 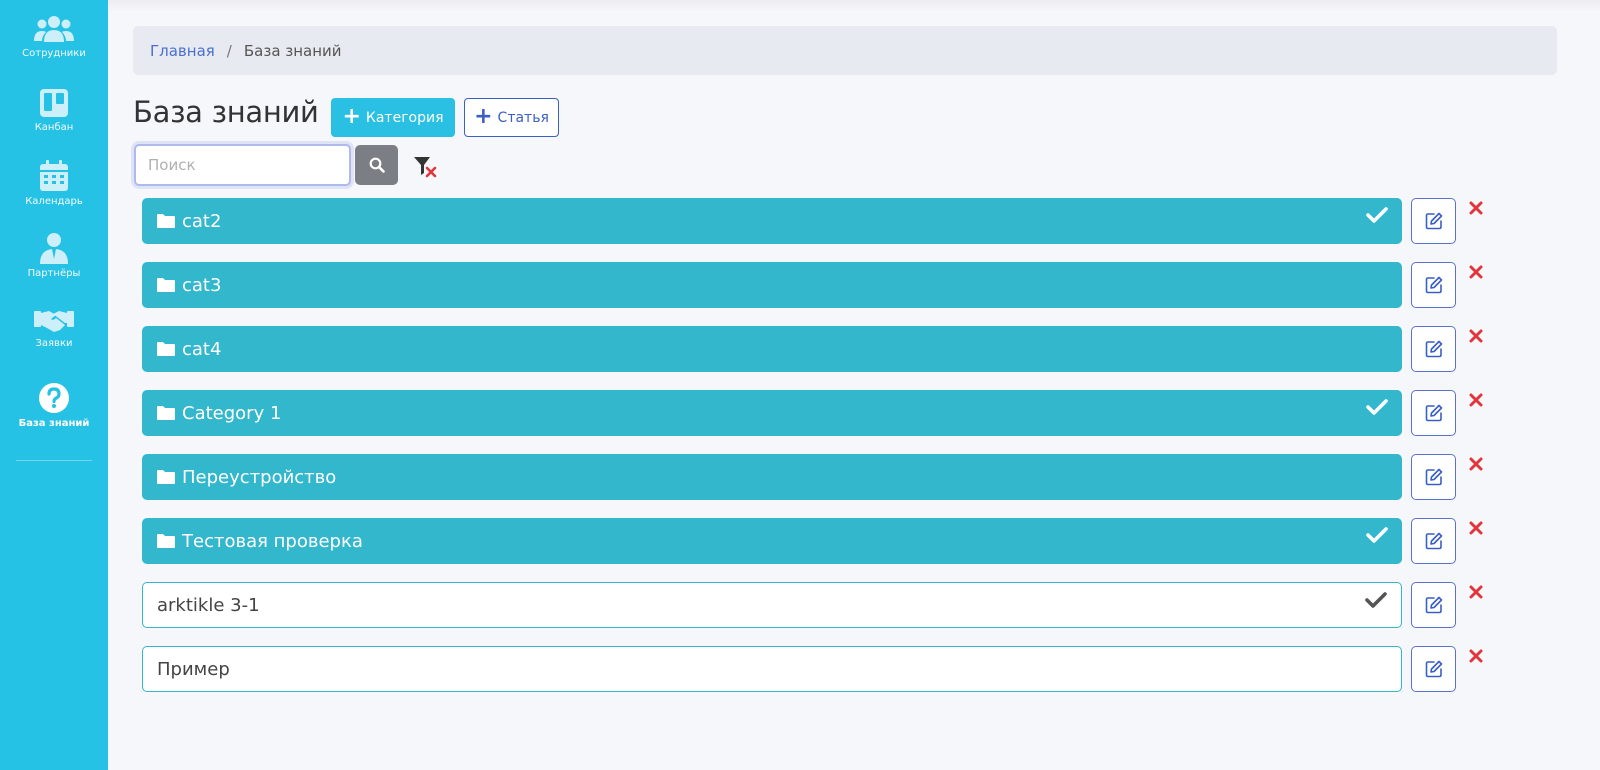 I want to click on breadcrumb: Главная / База знаний, so click(x=845, y=50).